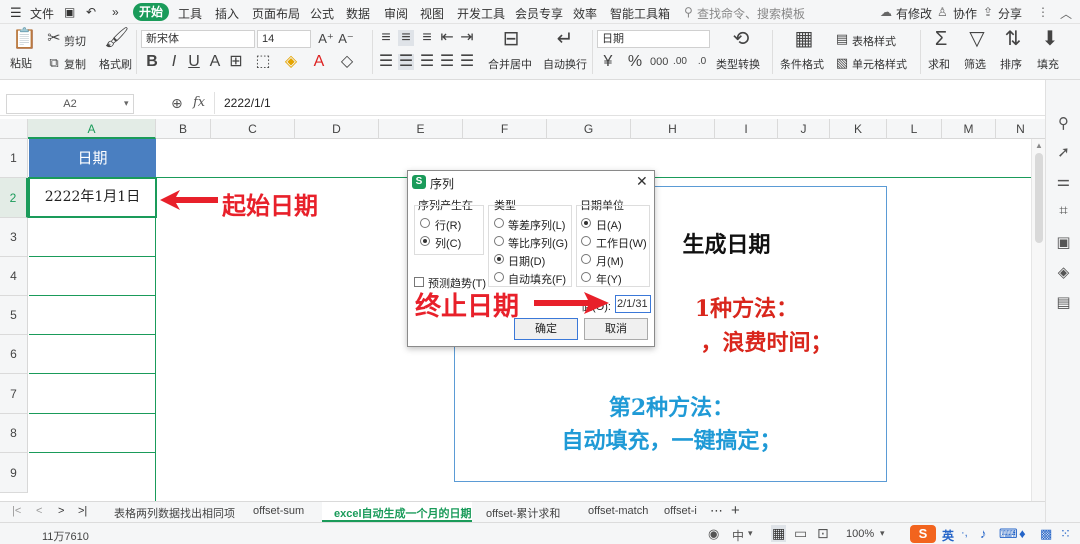  Describe the element at coordinates (14, 473) in the screenshot. I see `row-header-9: 9` at that location.